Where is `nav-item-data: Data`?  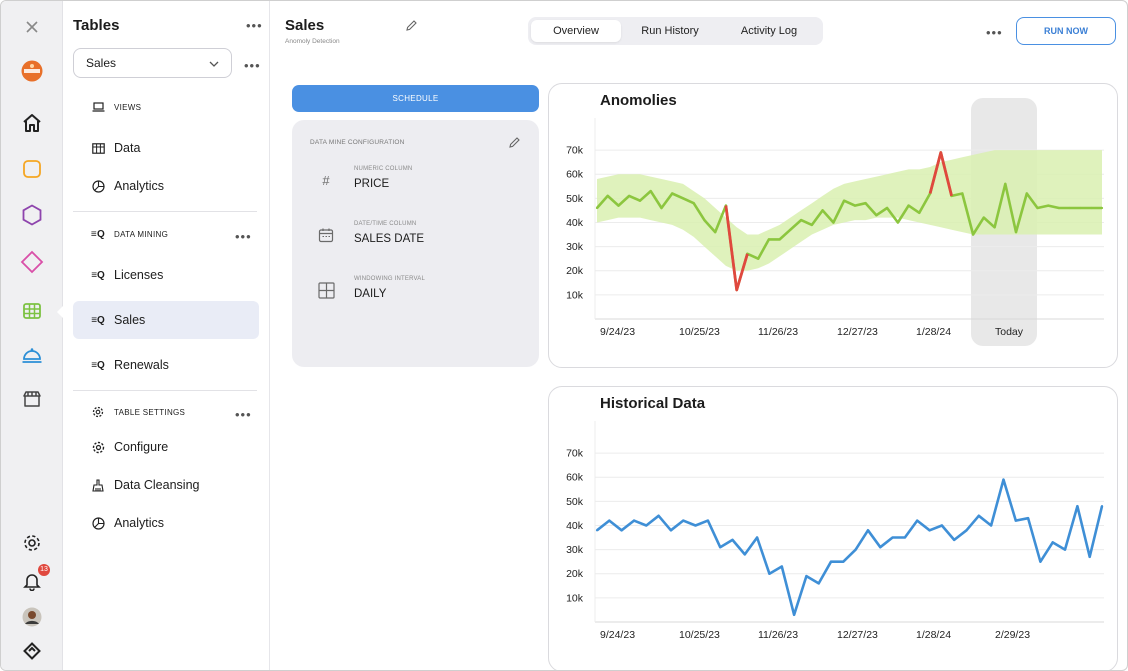 nav-item-data: Data is located at coordinates (166, 148).